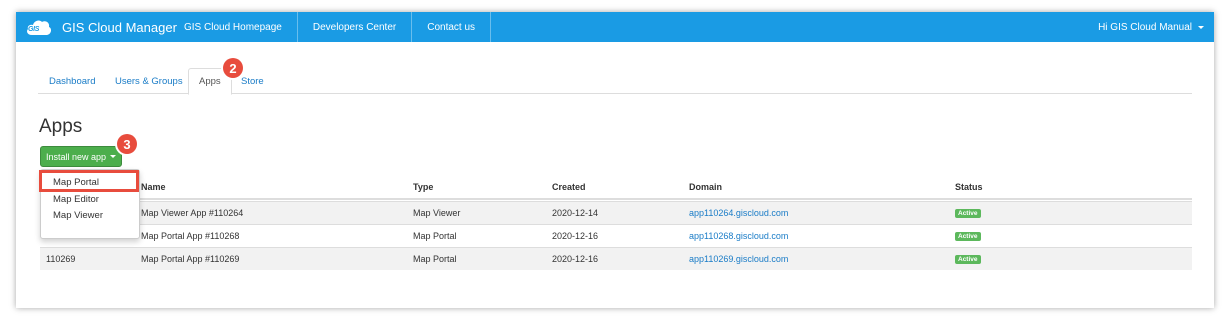 Image resolution: width=1230 pixels, height=328 pixels. I want to click on tab-bar: Dashboard Users & Groups Apps Store, so click(615, 81).